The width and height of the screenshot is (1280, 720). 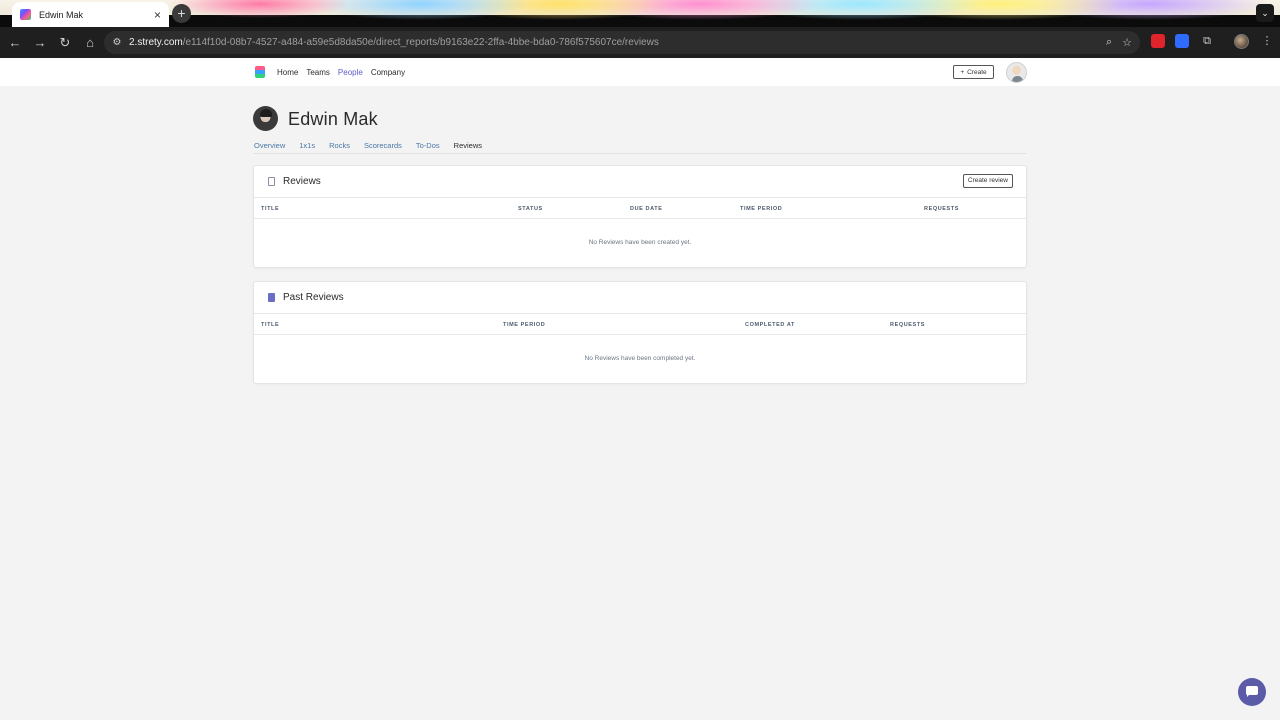 I want to click on tabstrip-decoration, so click(x=640, y=13).